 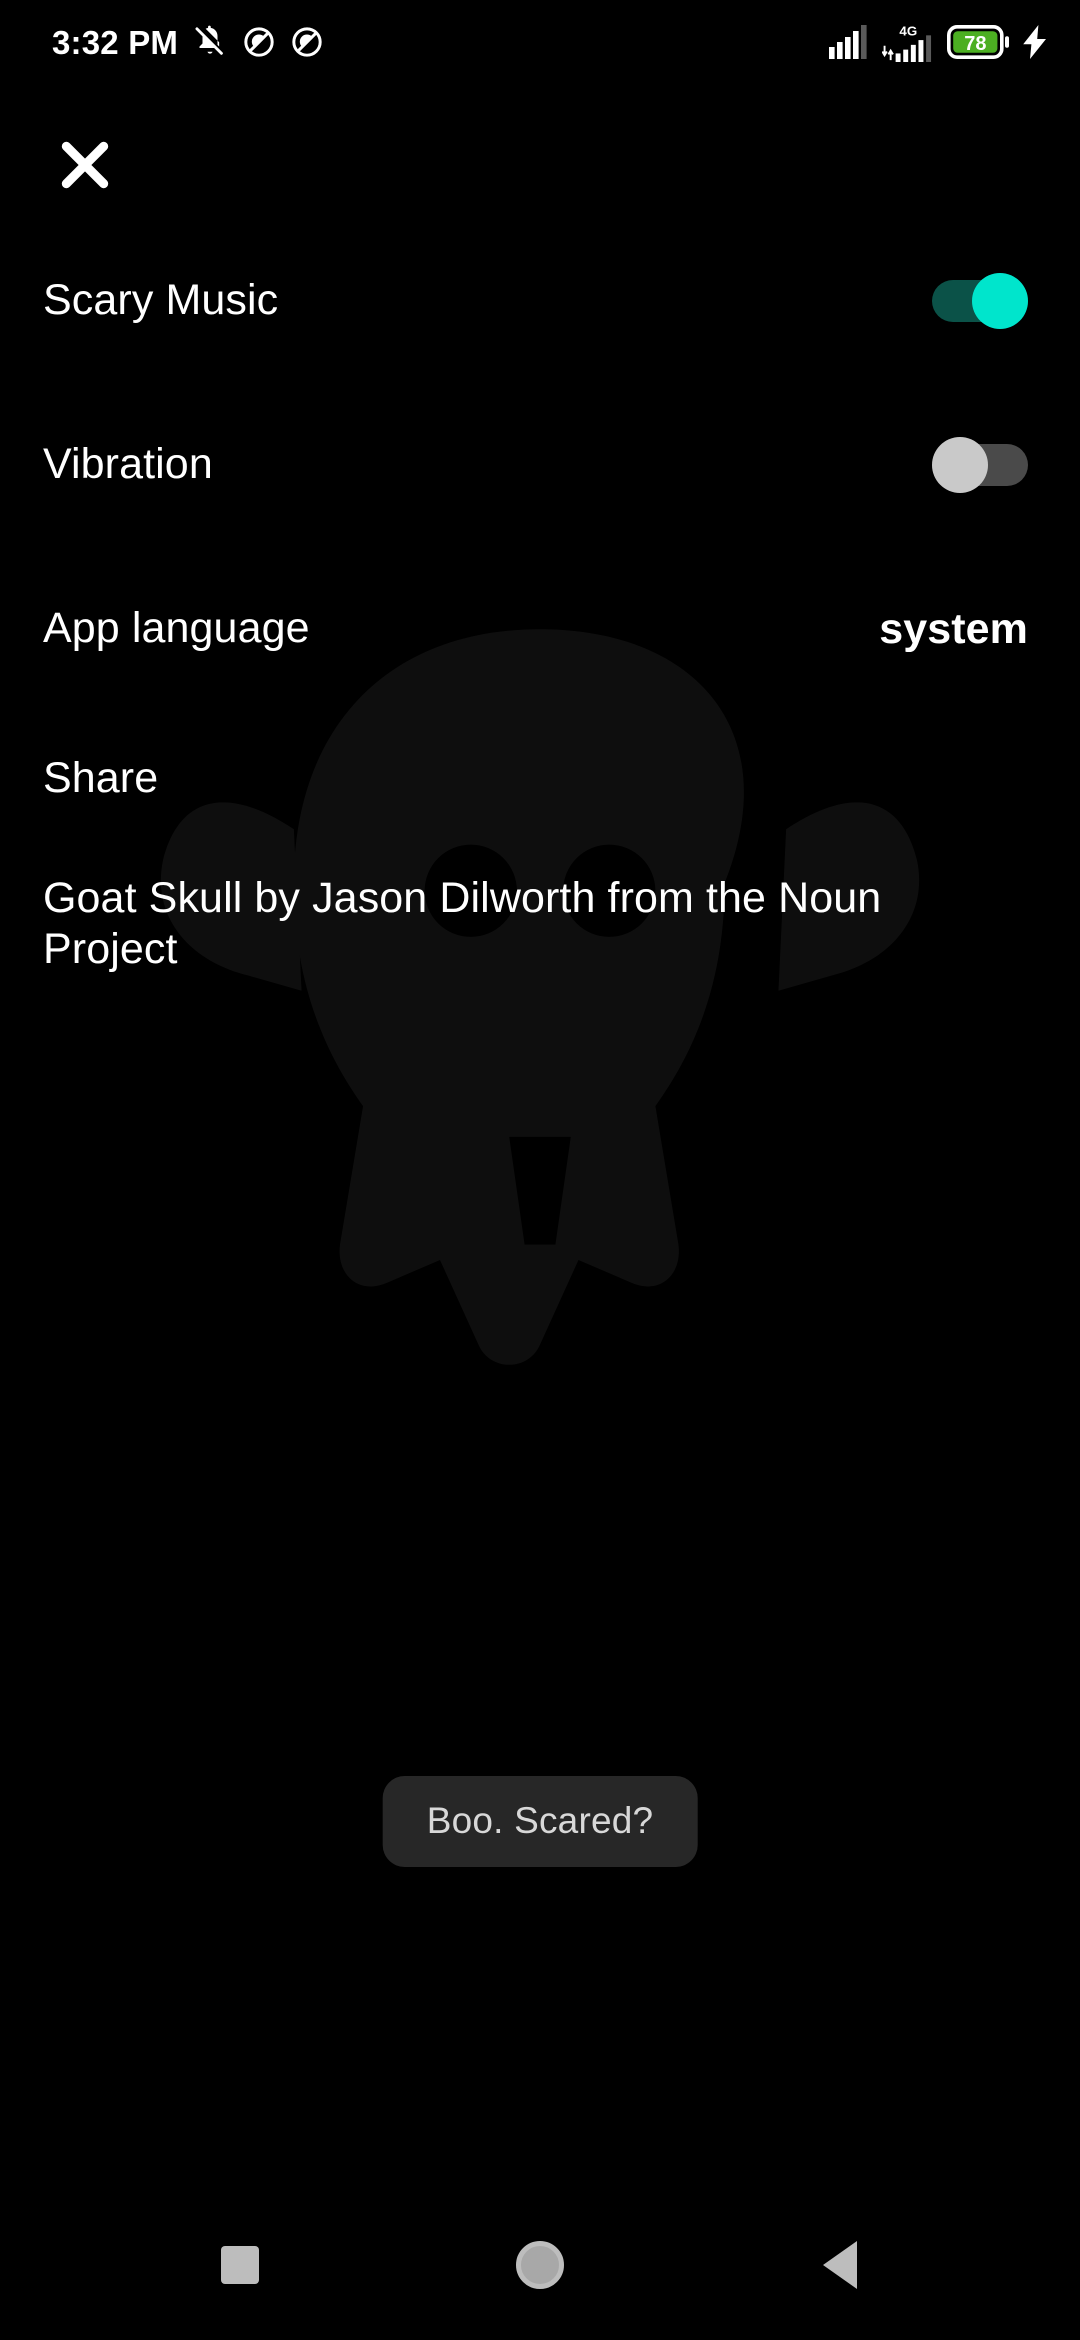 What do you see at coordinates (209, 40) in the screenshot?
I see `bell-off-icon` at bounding box center [209, 40].